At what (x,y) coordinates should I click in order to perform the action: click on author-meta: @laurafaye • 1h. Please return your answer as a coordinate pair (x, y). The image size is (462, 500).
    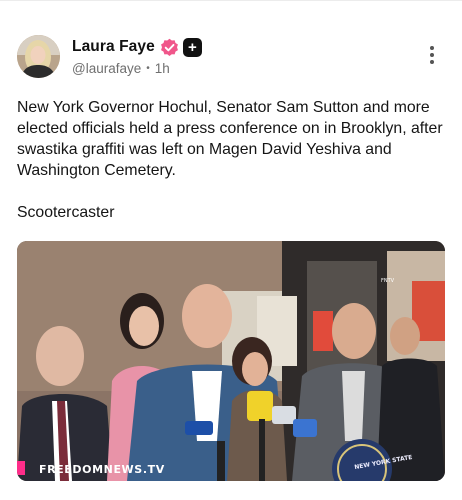
    Looking at the image, I should click on (121, 68).